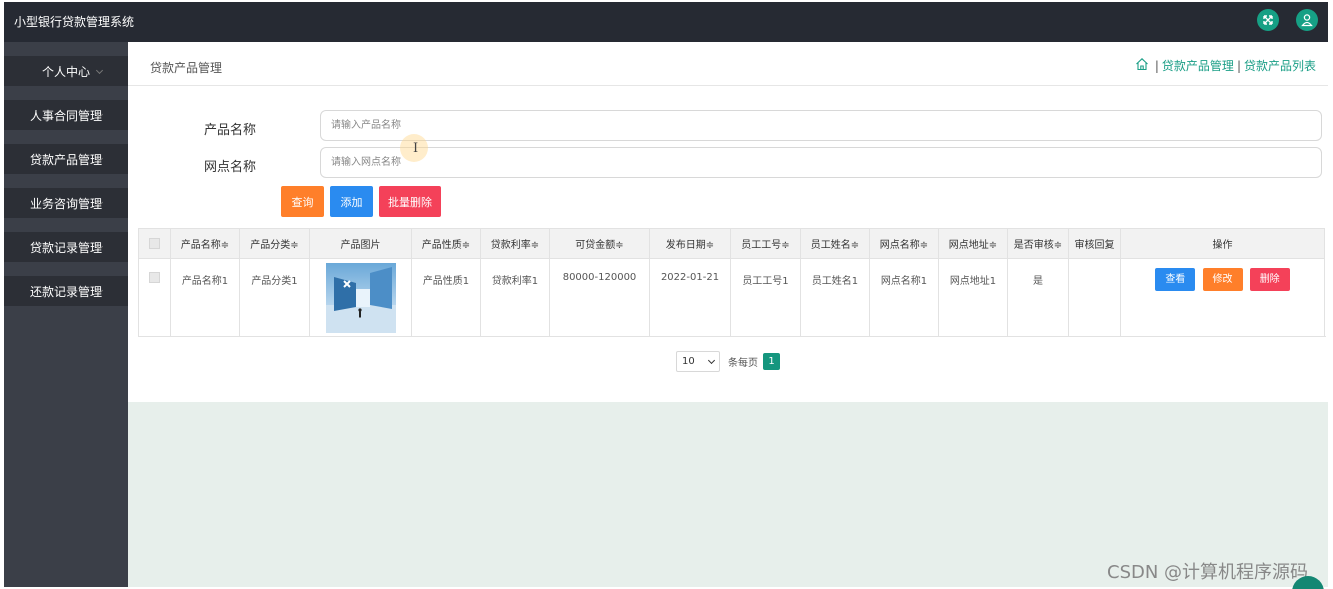 The height and width of the screenshot is (589, 1333). Describe the element at coordinates (1222, 243) in the screenshot. I see `column-header: 操作` at that location.